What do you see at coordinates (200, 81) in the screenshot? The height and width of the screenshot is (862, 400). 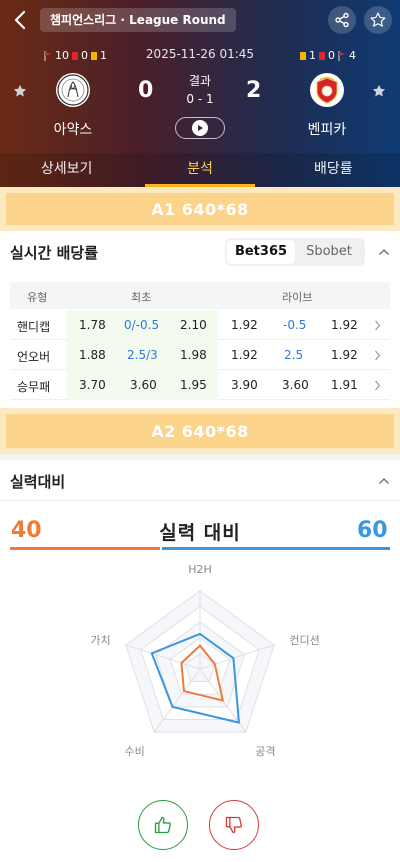 I see `result-label: 결과` at bounding box center [200, 81].